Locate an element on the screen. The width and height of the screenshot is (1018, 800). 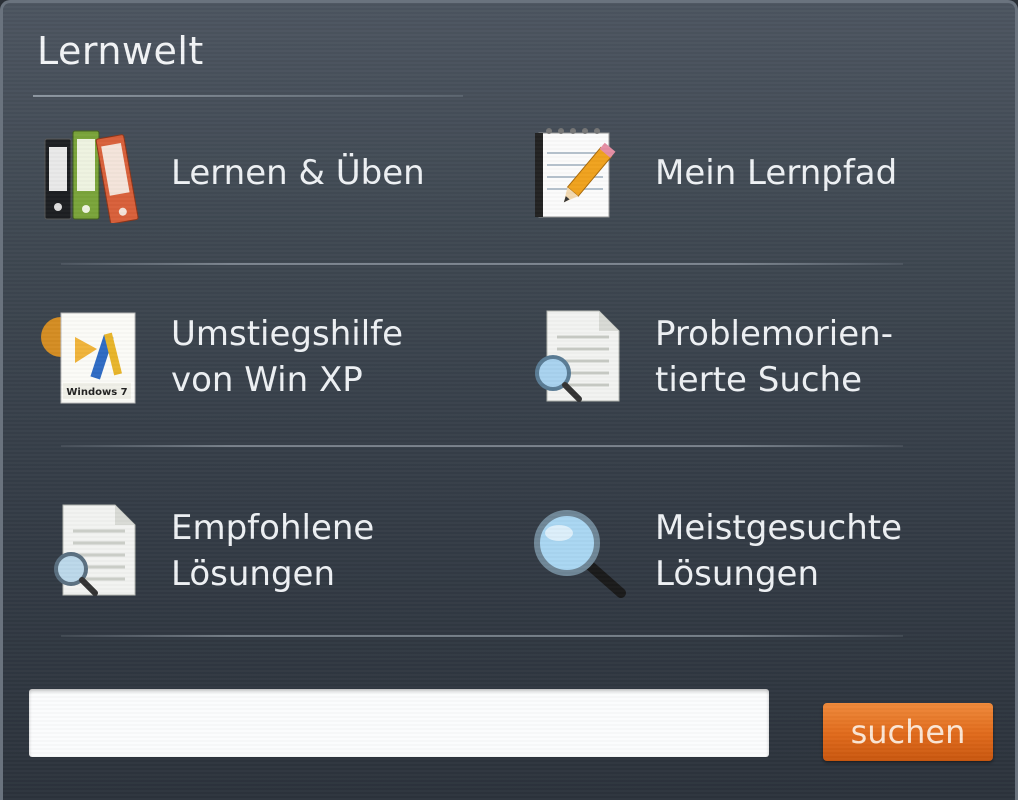
menu-item-problemorientierte-suche: Problemorien- tierte Suche is located at coordinates (708, 357).